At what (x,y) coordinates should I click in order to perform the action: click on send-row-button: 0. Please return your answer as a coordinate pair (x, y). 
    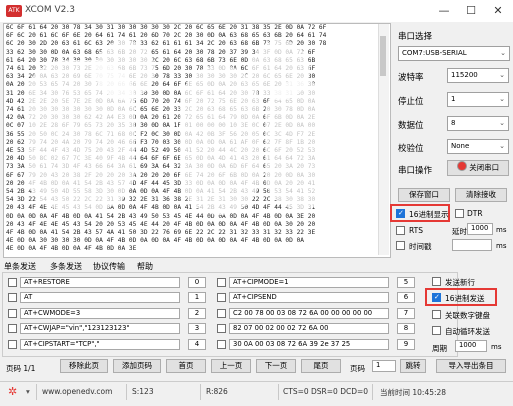
    Looking at the image, I should click on (197, 282).